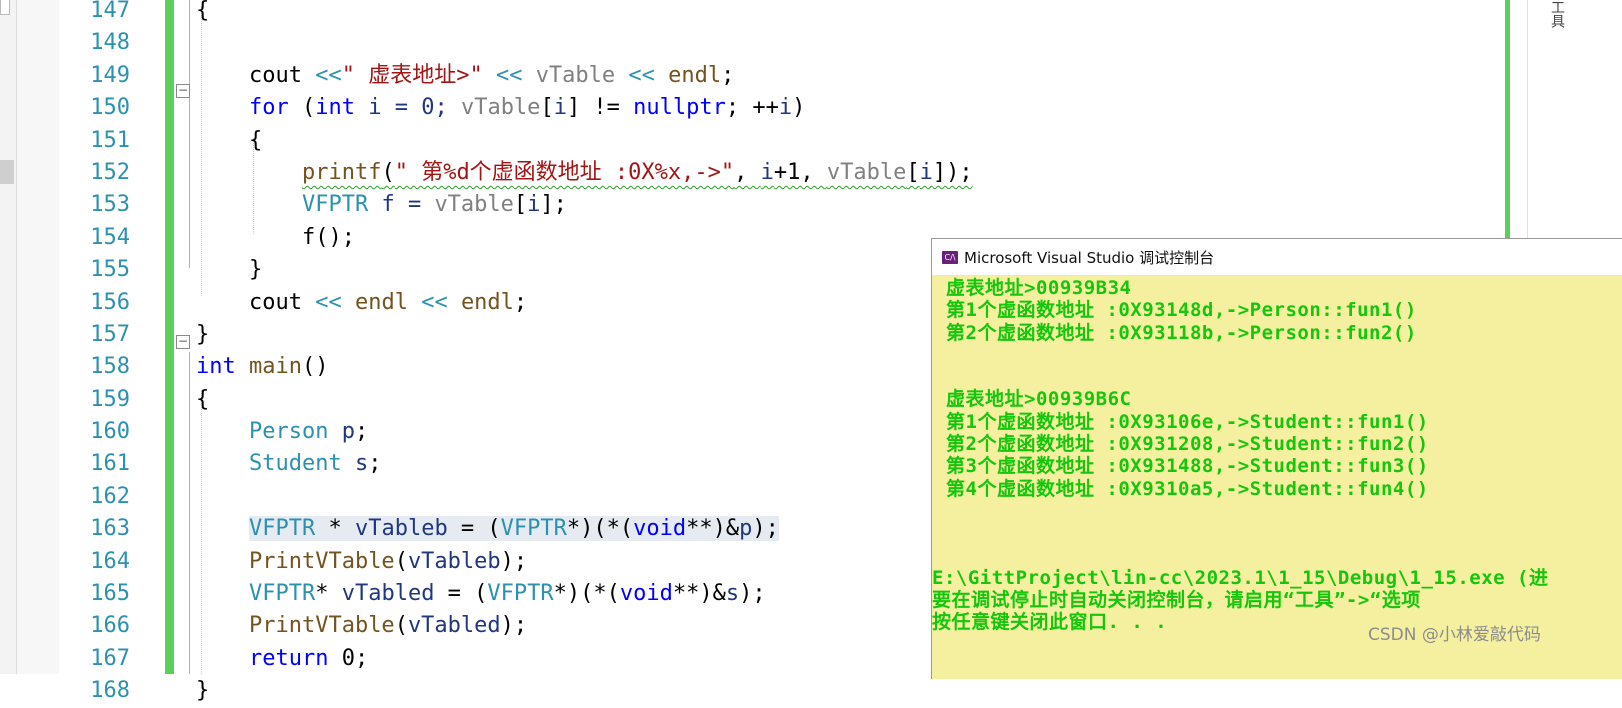 The image size is (1622, 708). What do you see at coordinates (110, 594) in the screenshot?
I see `line-number: 165` at bounding box center [110, 594].